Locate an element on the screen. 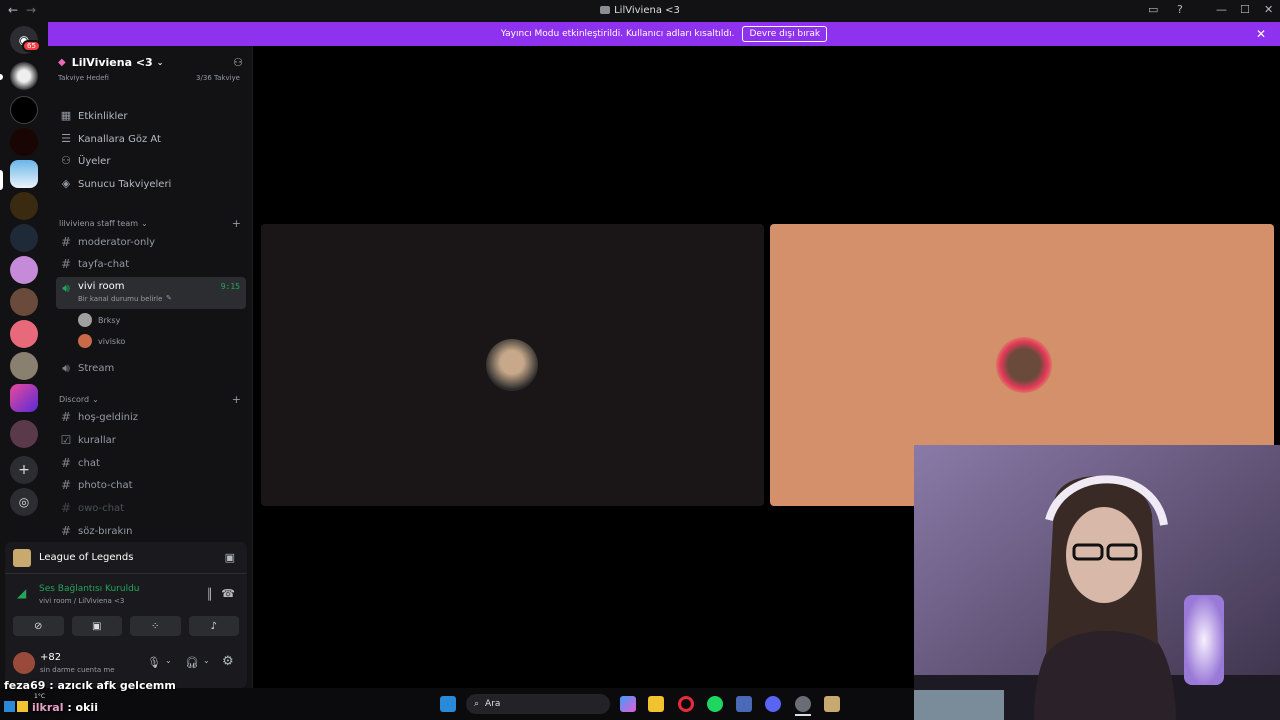 This screenshot has height=720, width=1280. channel-owo-chat: # owo-chat is located at coordinates (151, 508).